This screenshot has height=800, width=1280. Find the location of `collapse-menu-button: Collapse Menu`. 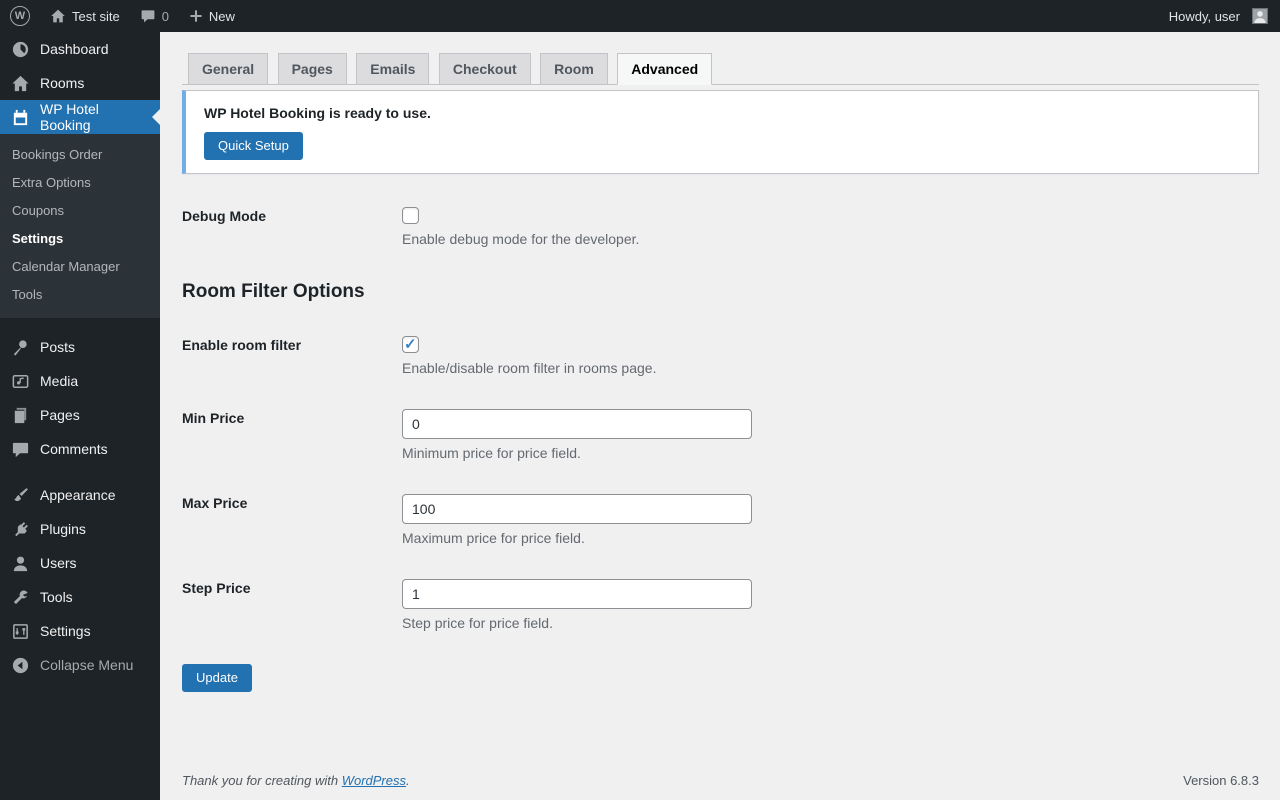

collapse-menu-button: Collapse Menu is located at coordinates (80, 665).